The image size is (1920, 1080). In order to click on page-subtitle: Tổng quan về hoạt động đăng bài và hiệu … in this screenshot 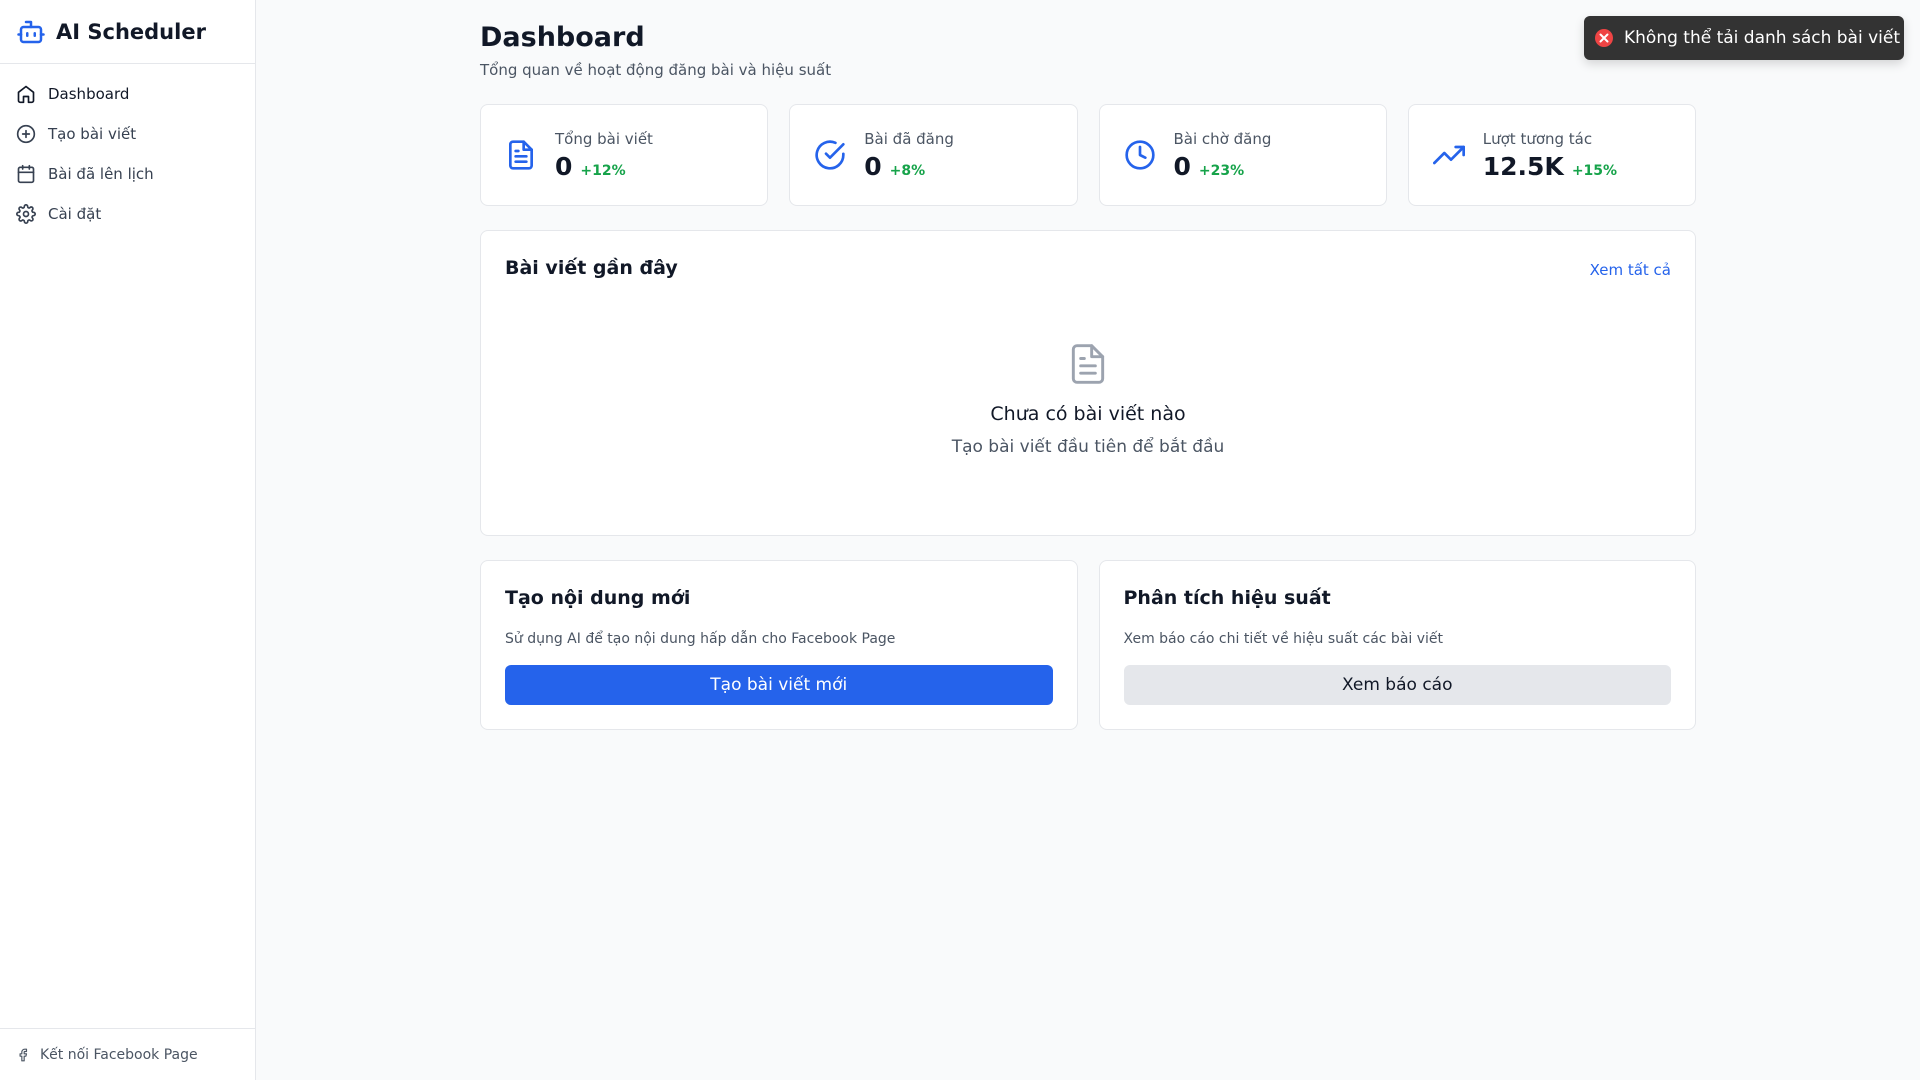, I will do `click(656, 70)`.